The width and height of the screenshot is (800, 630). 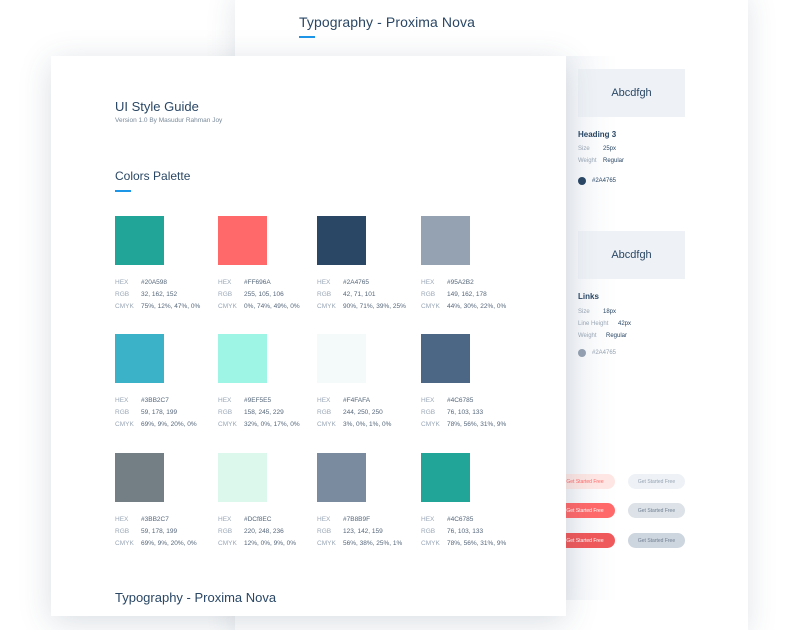 What do you see at coordinates (272, 424) in the screenshot?
I see `color-cmyk-value: 32%, 0%, 17%, 0%` at bounding box center [272, 424].